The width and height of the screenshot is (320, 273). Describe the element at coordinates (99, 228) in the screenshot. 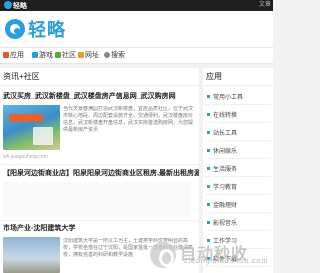

I see `article-title: 市场产业-沈阳建筑大学` at that location.